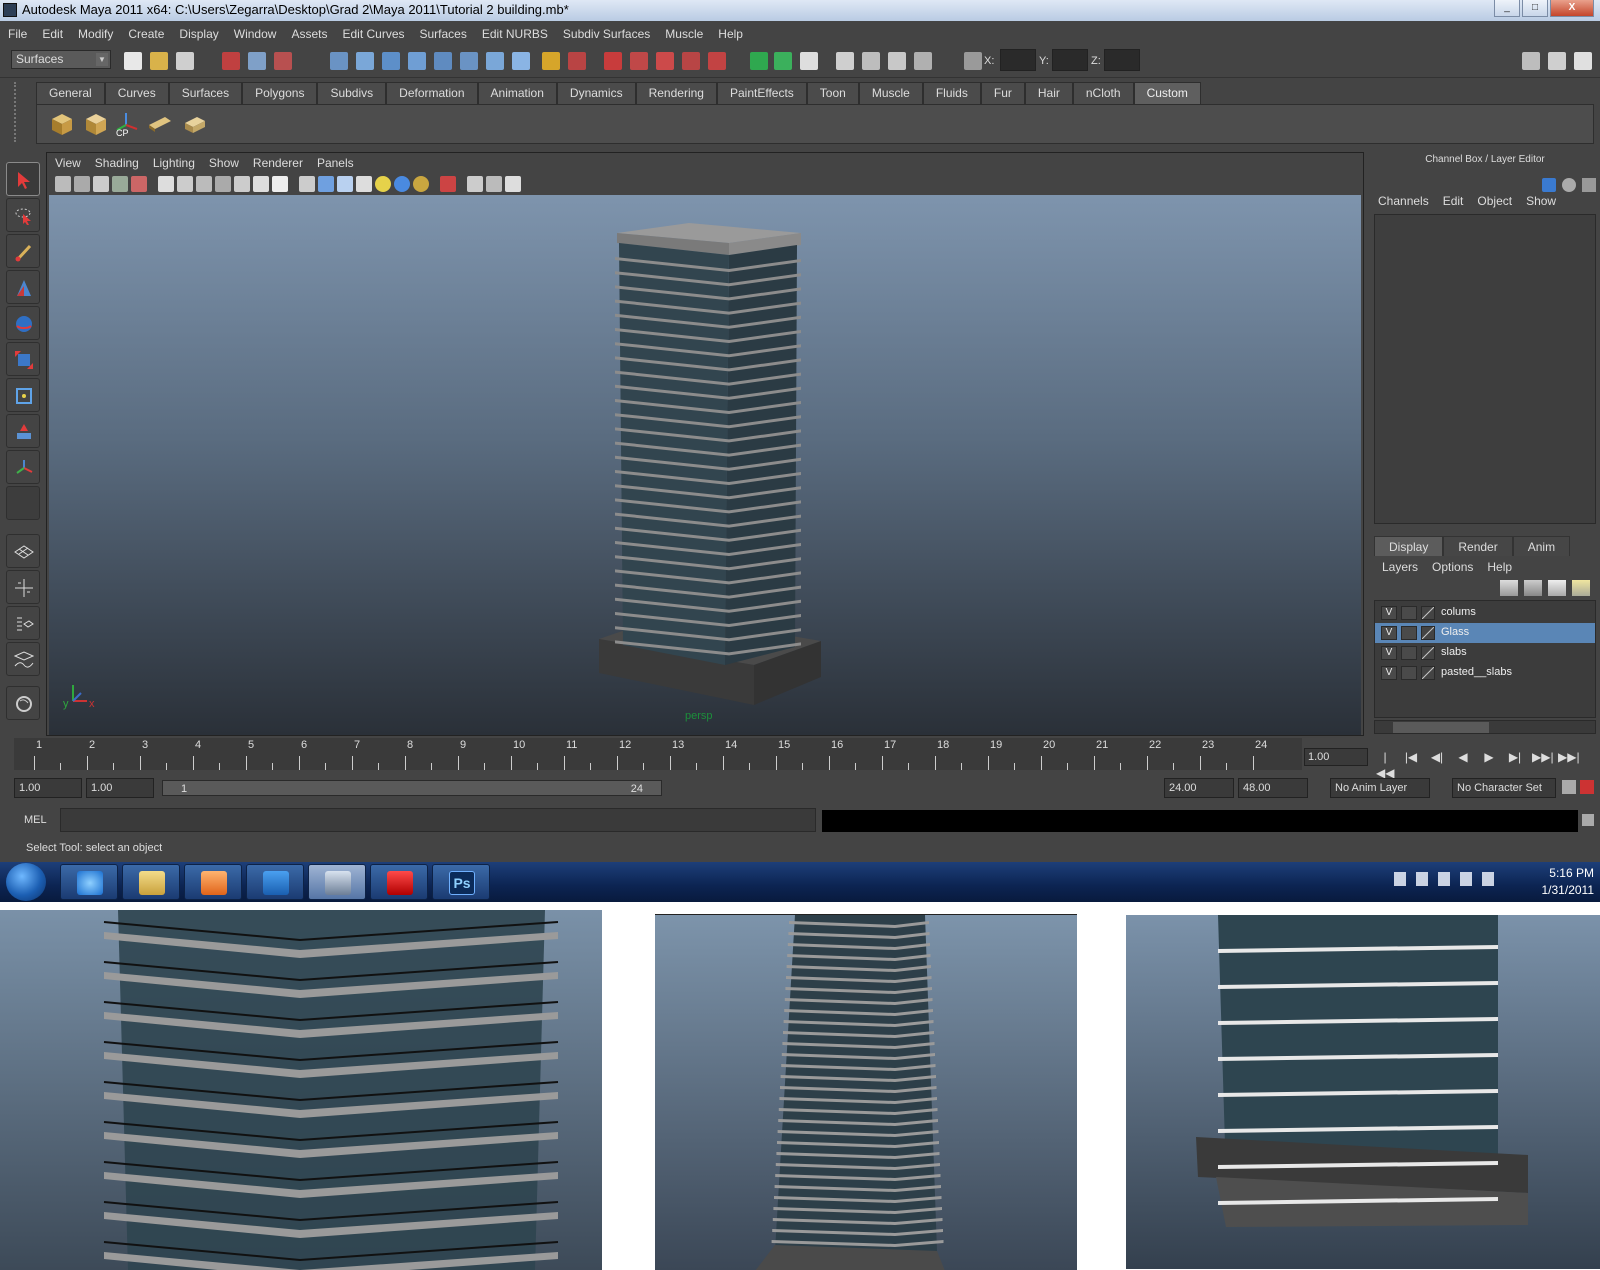 The height and width of the screenshot is (1270, 1600). What do you see at coordinates (717, 61) in the screenshot?
I see `magnet-live-icon` at bounding box center [717, 61].